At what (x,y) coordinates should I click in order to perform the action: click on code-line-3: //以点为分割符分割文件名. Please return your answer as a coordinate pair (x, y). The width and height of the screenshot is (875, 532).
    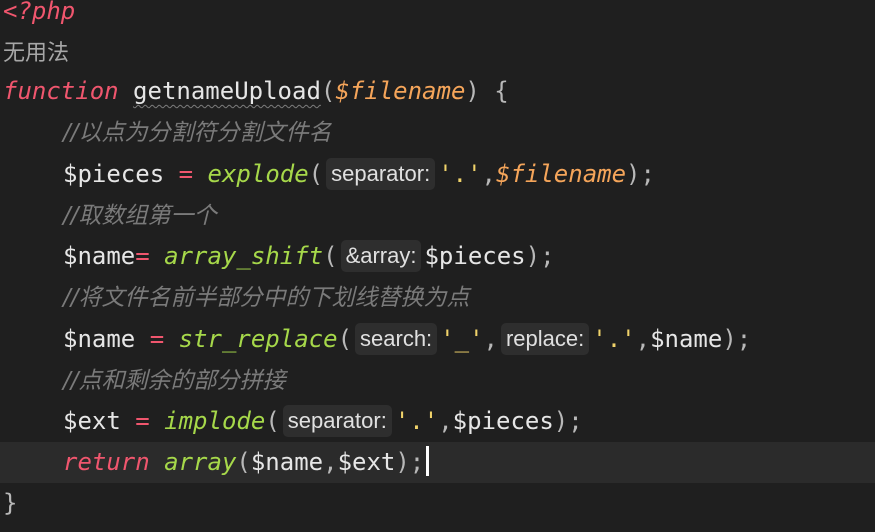
    Looking at the image, I should click on (437, 132).